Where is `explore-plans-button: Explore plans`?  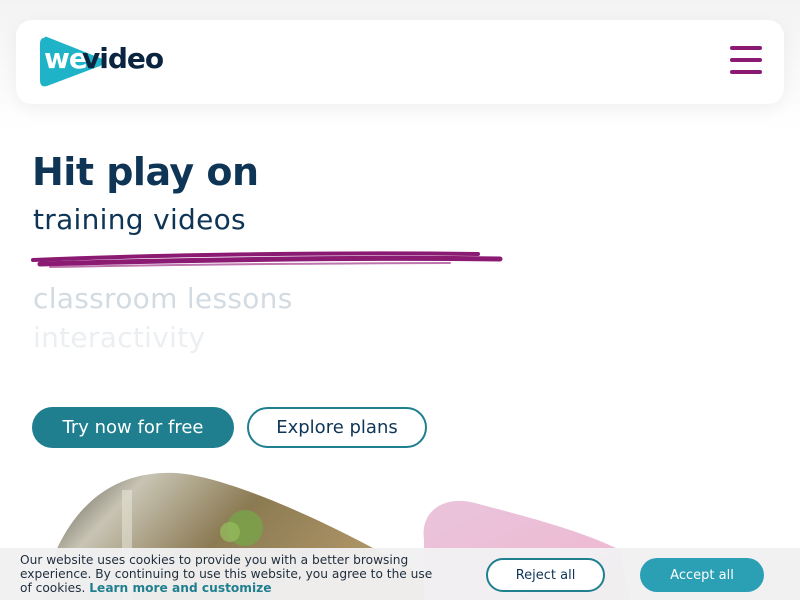 explore-plans-button: Explore plans is located at coordinates (337, 427).